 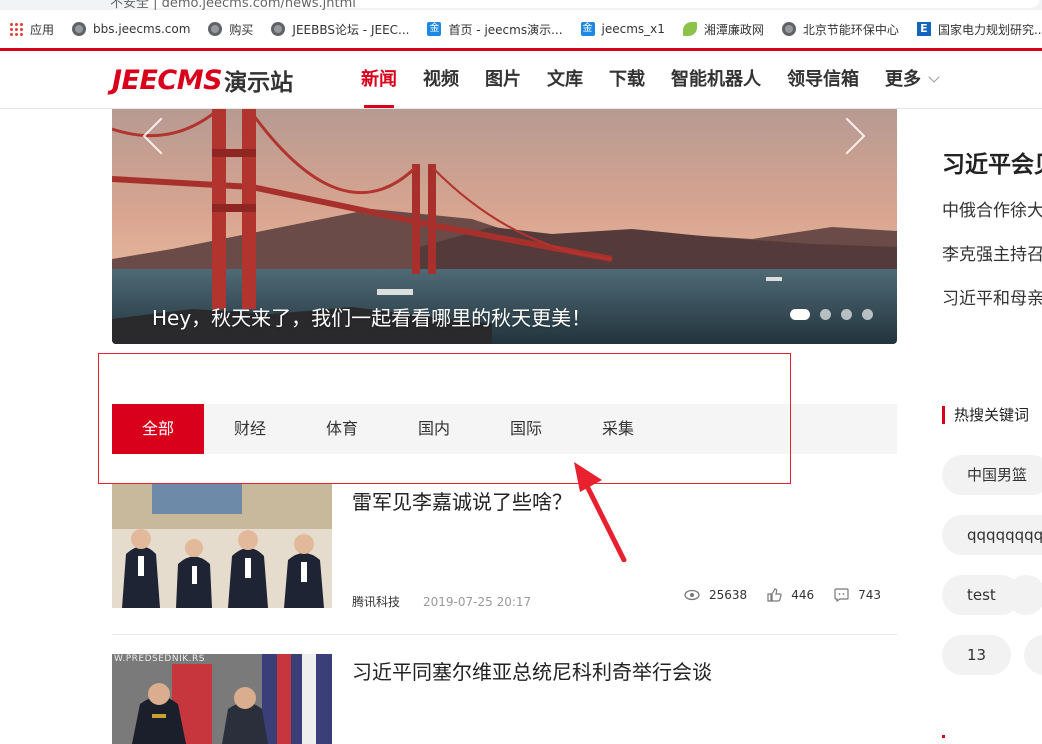 What do you see at coordinates (943, 414) in the screenshot?
I see `section-accent-bar` at bounding box center [943, 414].